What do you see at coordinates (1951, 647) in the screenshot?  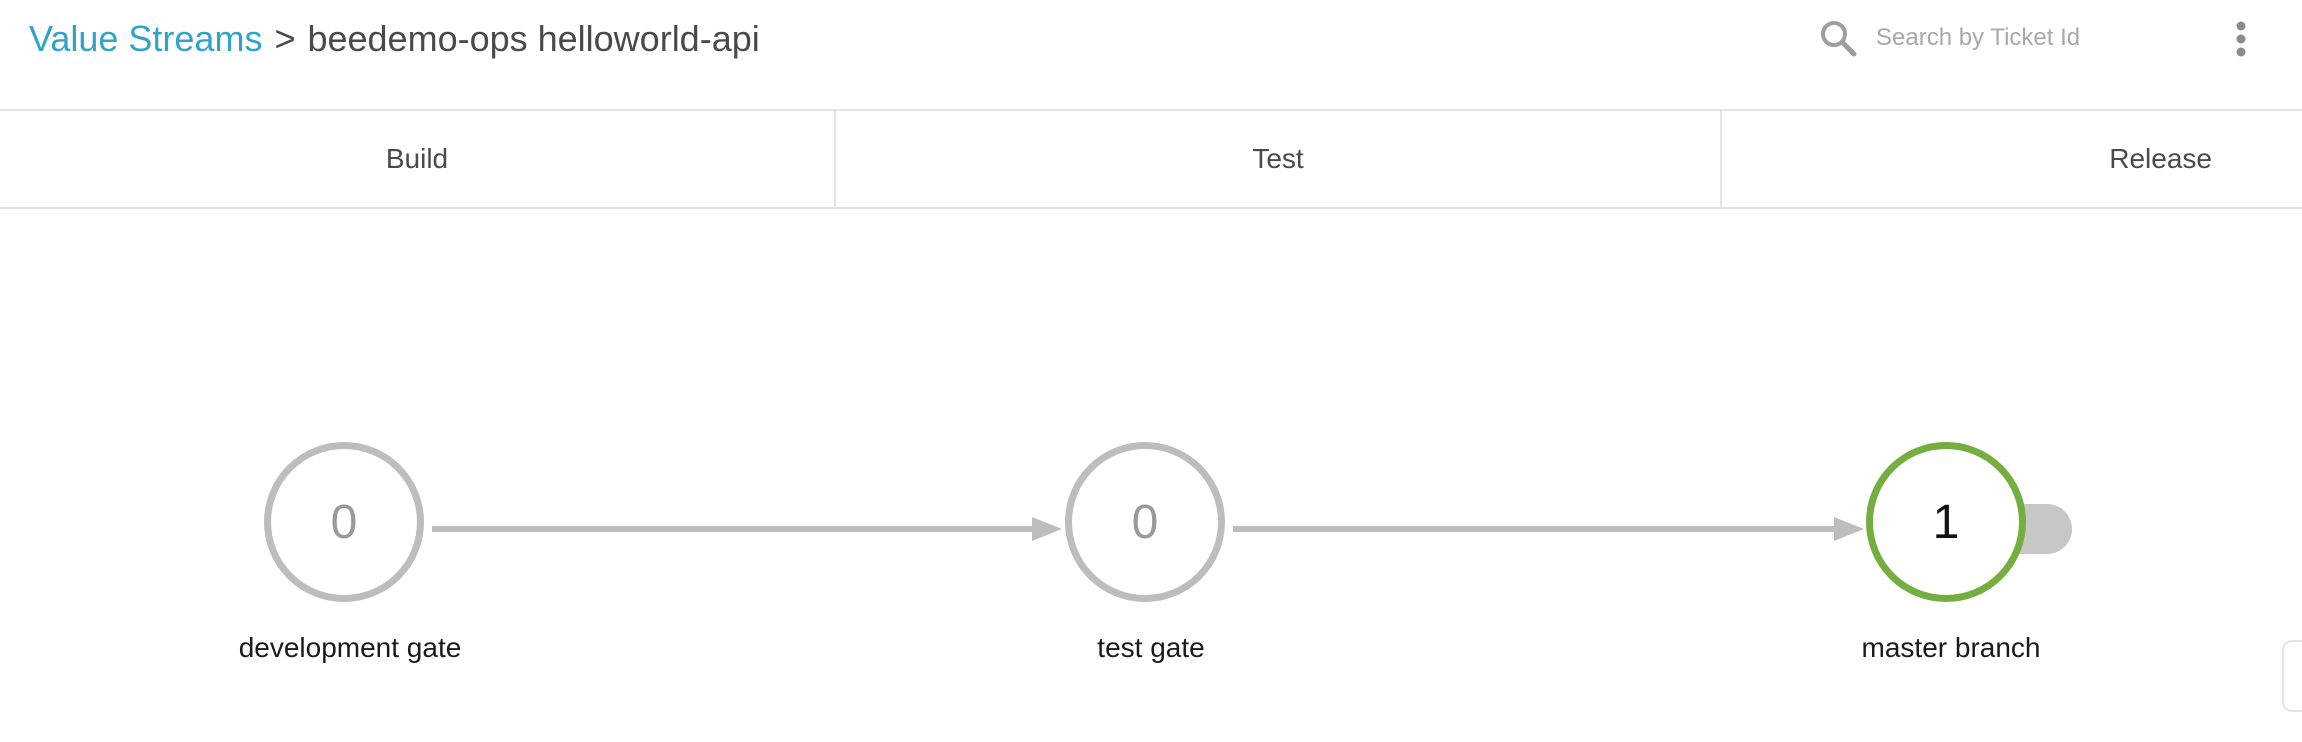 I see `node-label-master-branch: master branch` at bounding box center [1951, 647].